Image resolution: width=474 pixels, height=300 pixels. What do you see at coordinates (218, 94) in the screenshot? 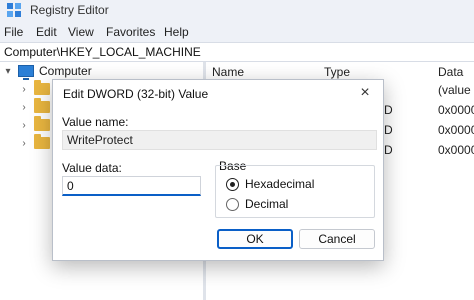
I see `dialog-titlebar: Edit DWORD (32-bit) Value ×` at bounding box center [218, 94].